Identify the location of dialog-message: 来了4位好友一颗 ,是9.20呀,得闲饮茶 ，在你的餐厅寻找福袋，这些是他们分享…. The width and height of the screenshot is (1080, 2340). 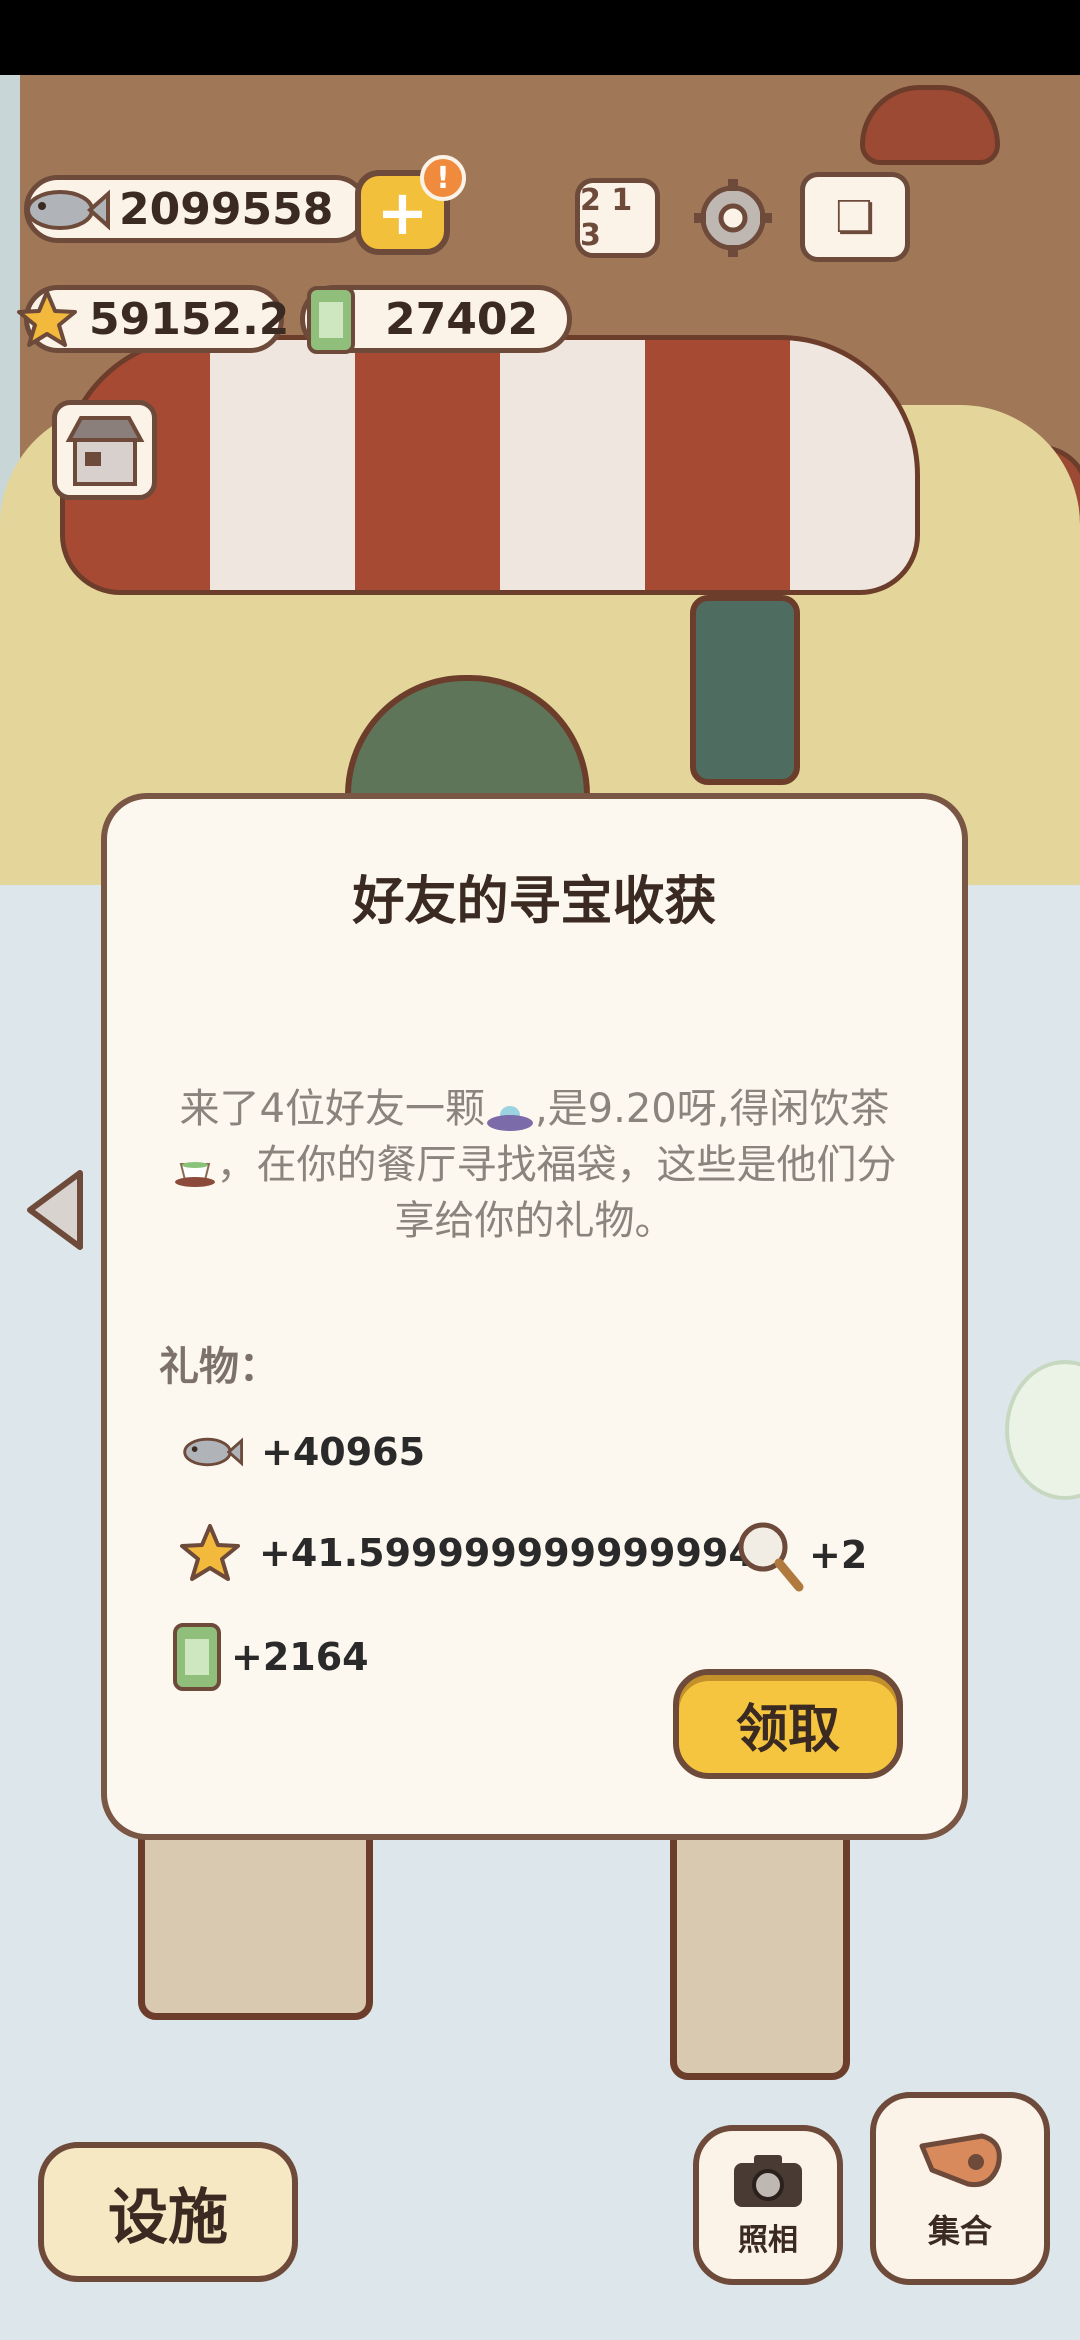
(534, 1165).